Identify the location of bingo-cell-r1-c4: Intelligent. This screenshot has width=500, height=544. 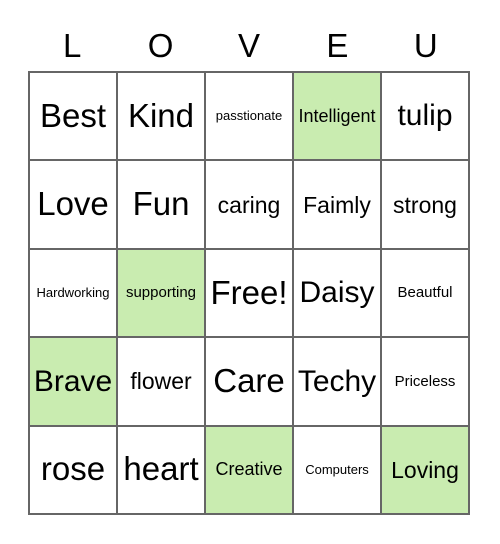
(338, 117).